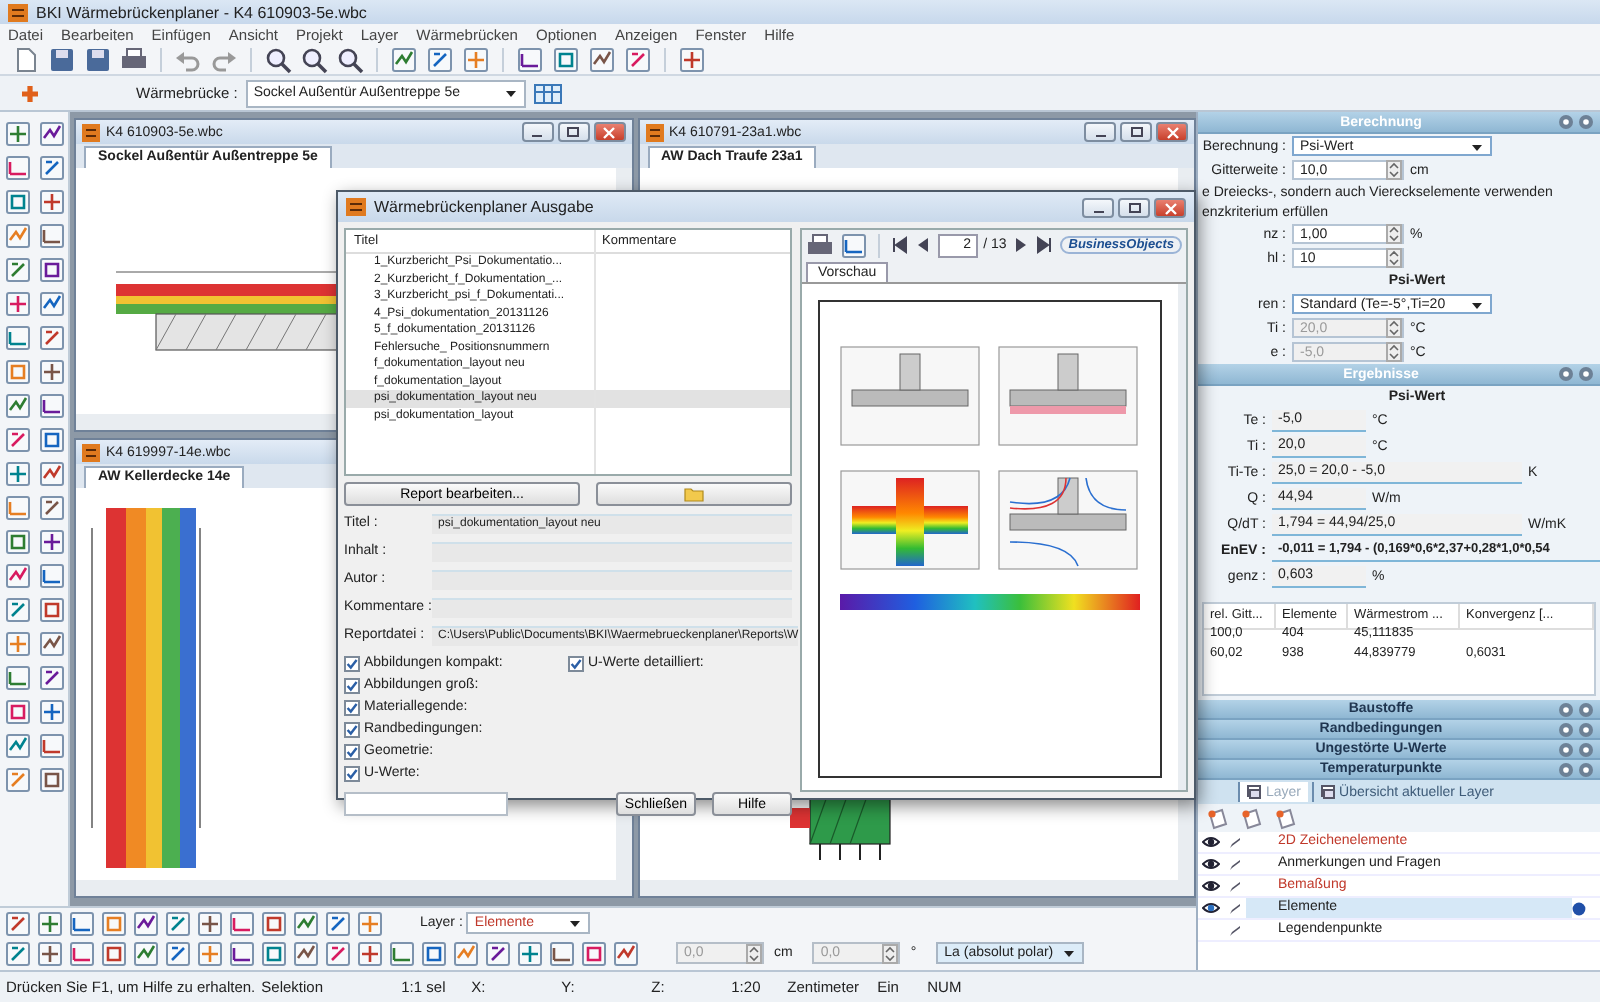 Image resolution: width=1600 pixels, height=1002 pixels. I want to click on dialog-title: Wärmebrückenplaner Ausgabe, so click(485, 207).